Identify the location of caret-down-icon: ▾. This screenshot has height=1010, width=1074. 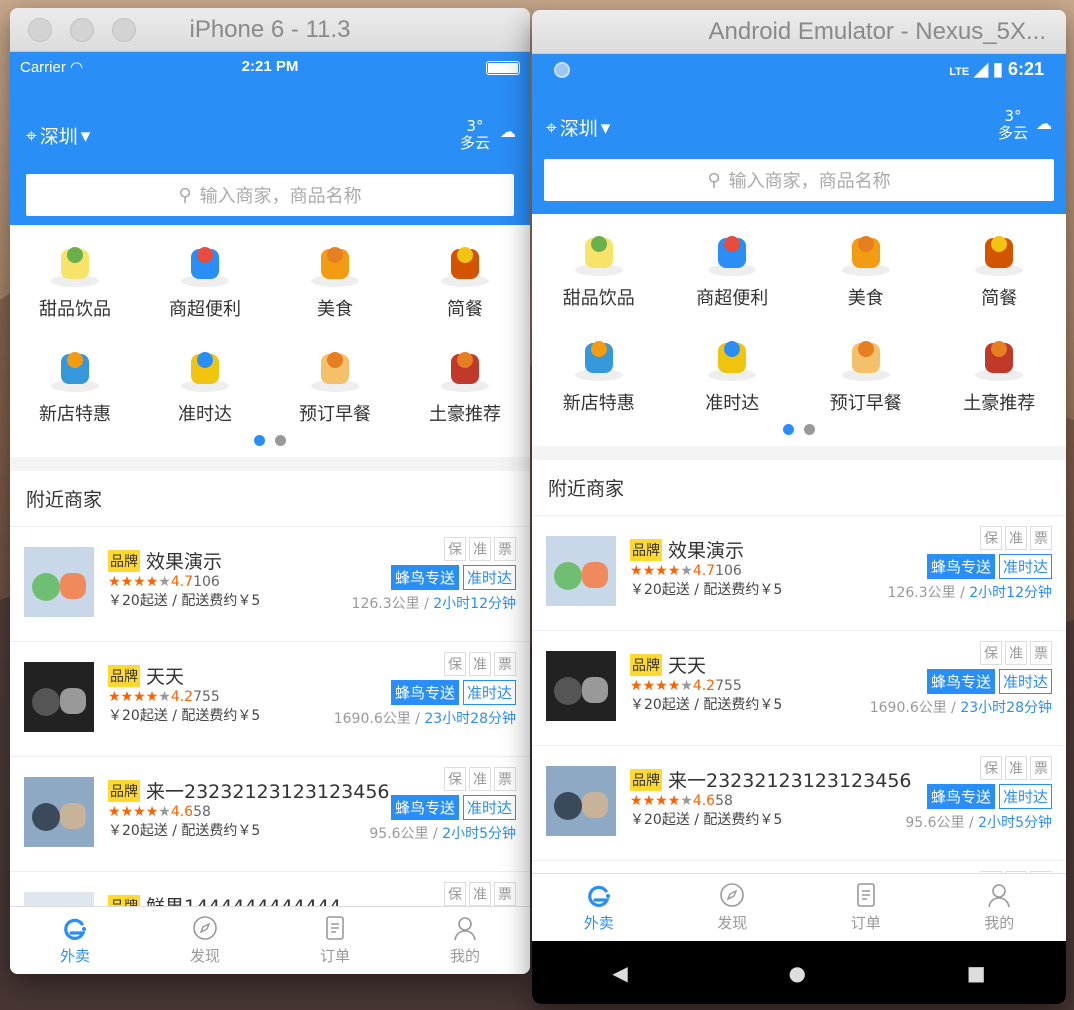
(85, 135).